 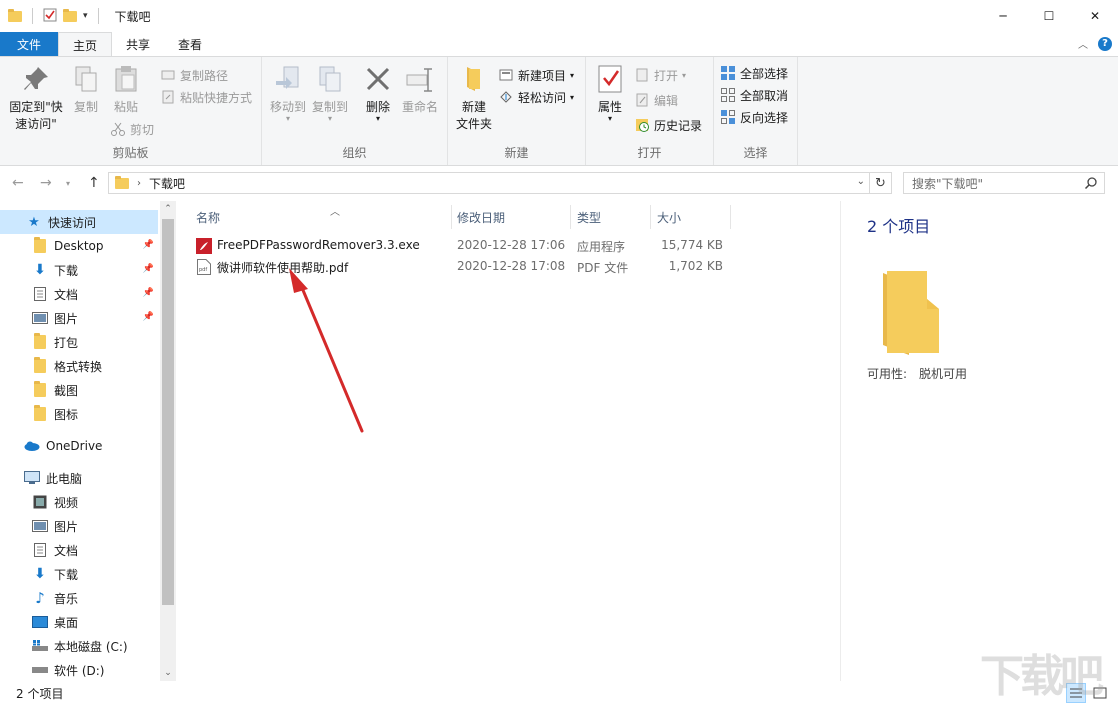 What do you see at coordinates (190, 44) in the screenshot?
I see `tab-view: 查看` at bounding box center [190, 44].